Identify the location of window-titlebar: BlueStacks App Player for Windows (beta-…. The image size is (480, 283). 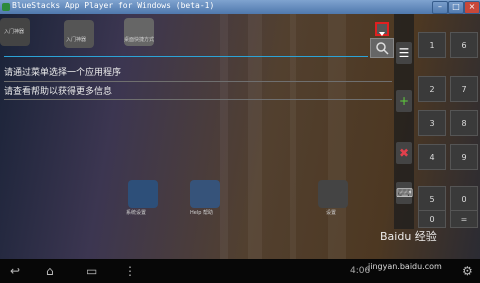
(240, 7).